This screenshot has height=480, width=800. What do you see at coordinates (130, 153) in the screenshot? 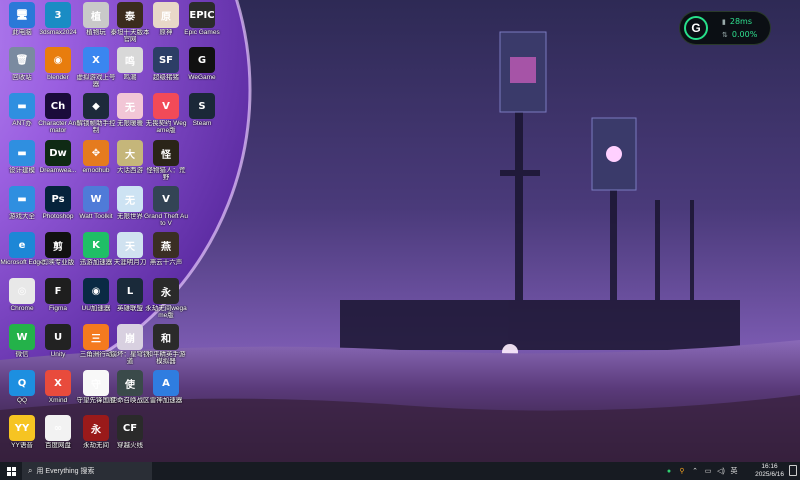
I see `app-icon: 大` at bounding box center [130, 153].